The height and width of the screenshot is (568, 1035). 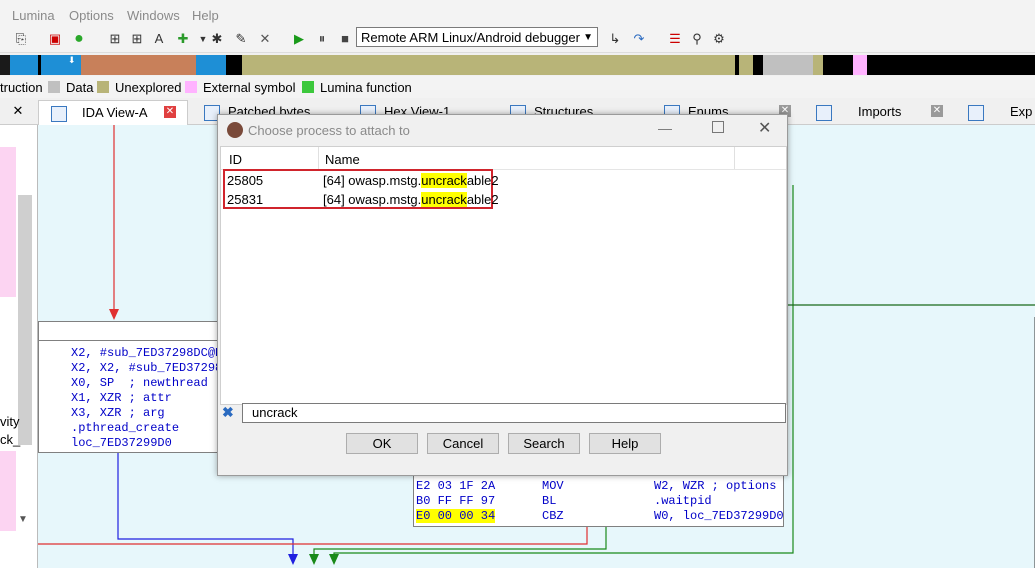 What do you see at coordinates (697, 39) in the screenshot?
I see `tracing-icon: ⚲` at bounding box center [697, 39].